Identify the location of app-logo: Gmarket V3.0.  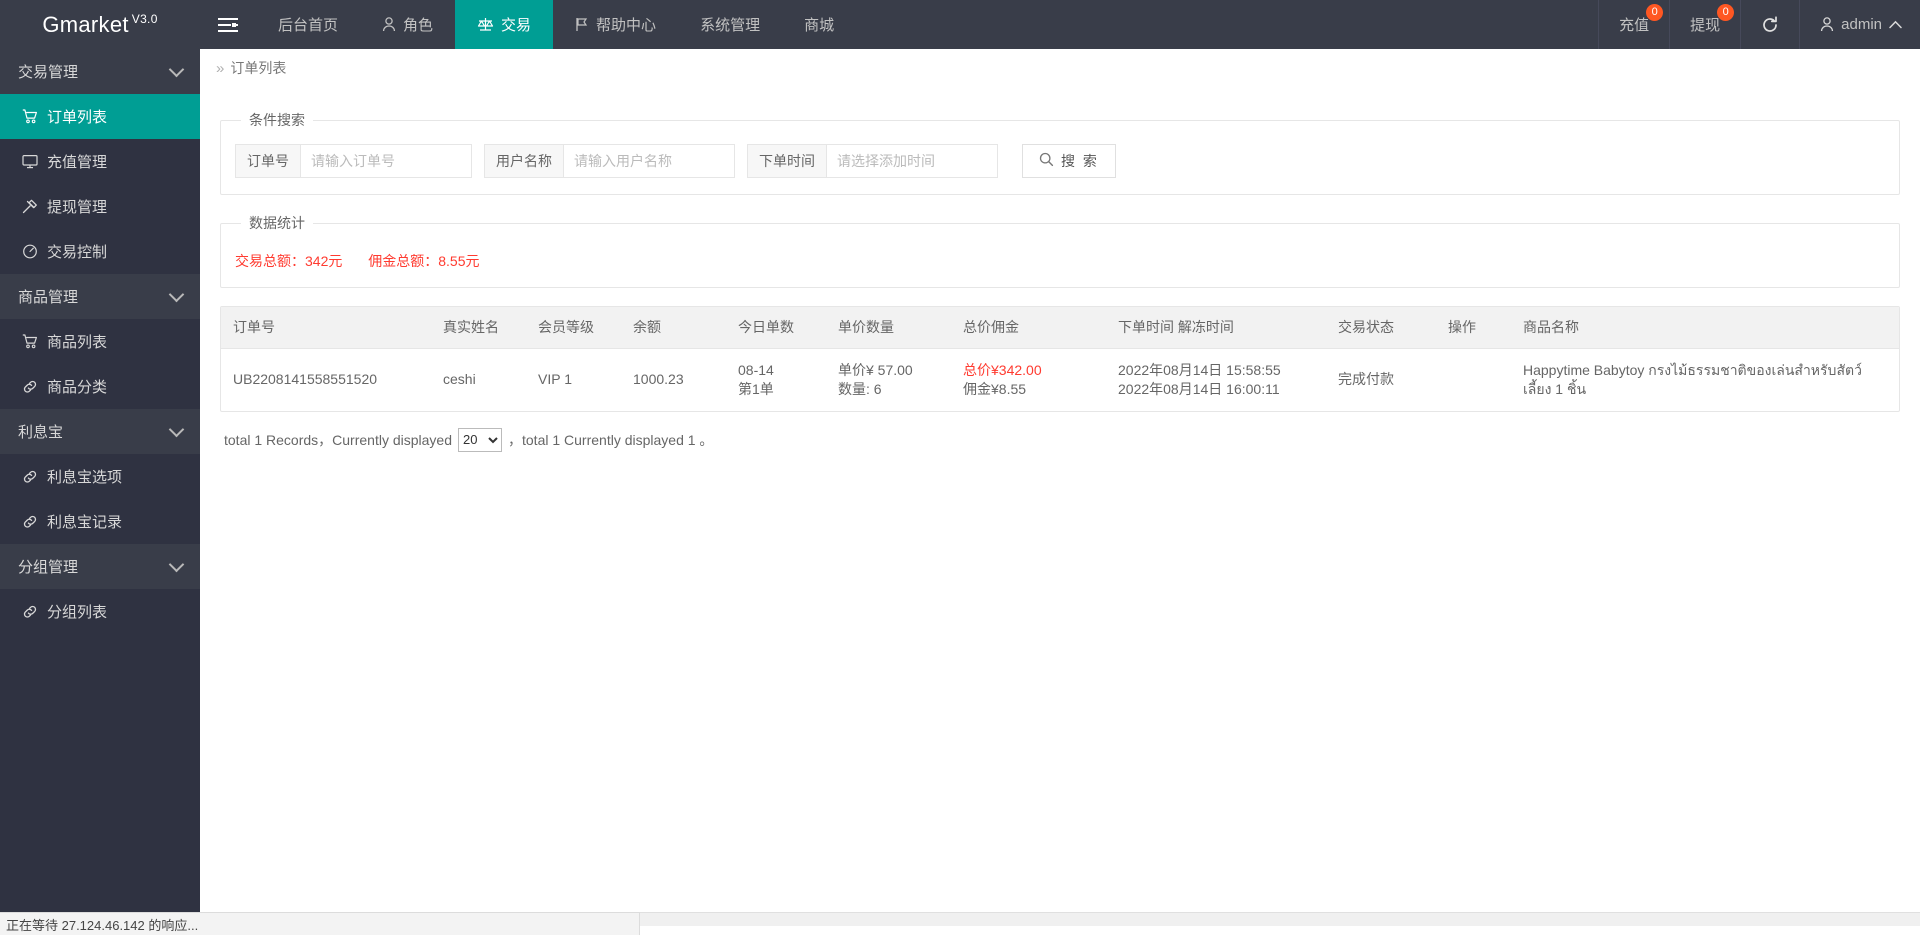
(100, 24).